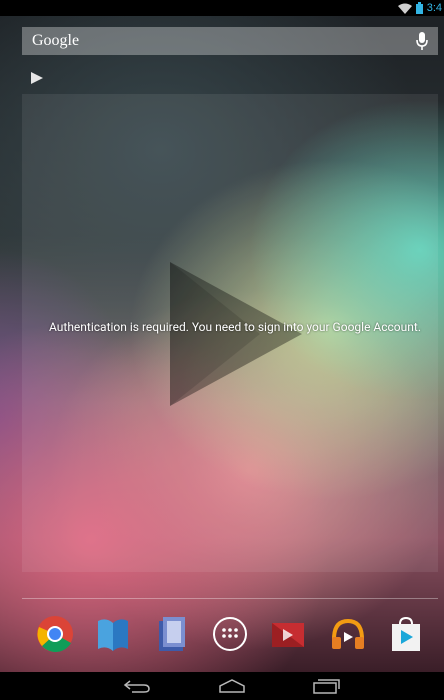 The width and height of the screenshot is (444, 700). I want to click on play-magazines-icon, so click(172, 634).